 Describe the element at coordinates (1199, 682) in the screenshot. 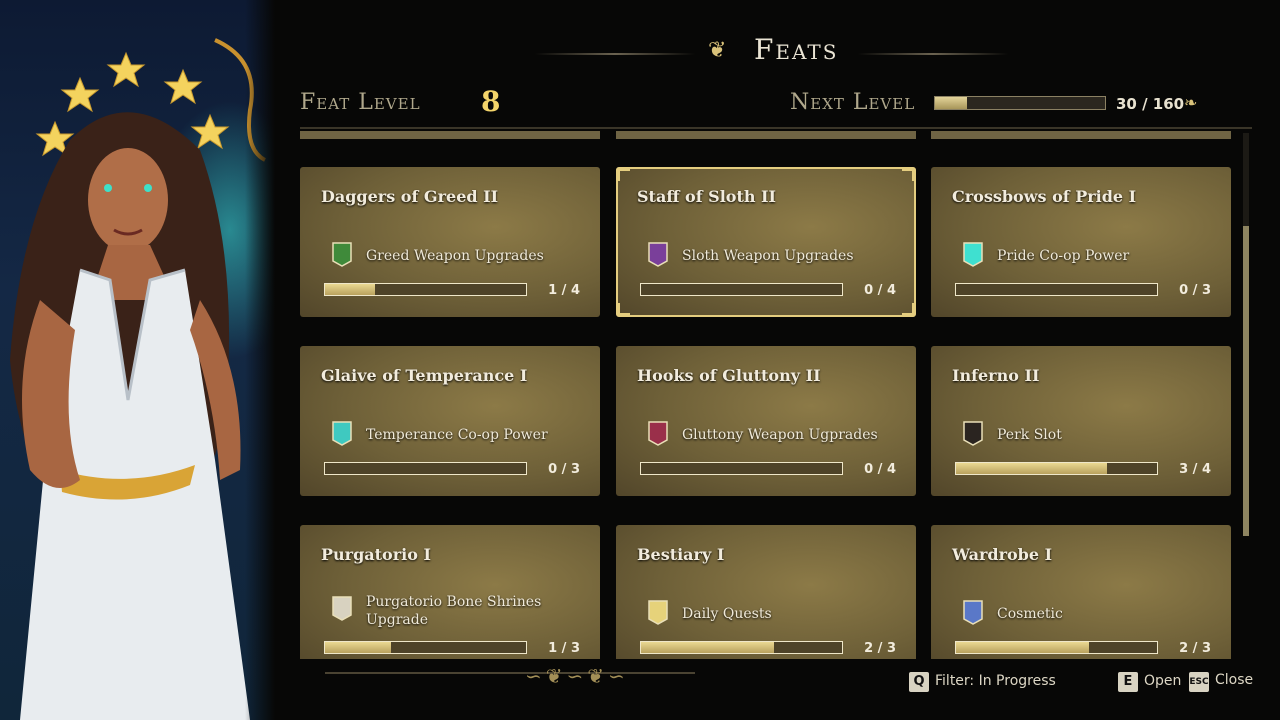

I see `esc-key-icon: ESC` at that location.